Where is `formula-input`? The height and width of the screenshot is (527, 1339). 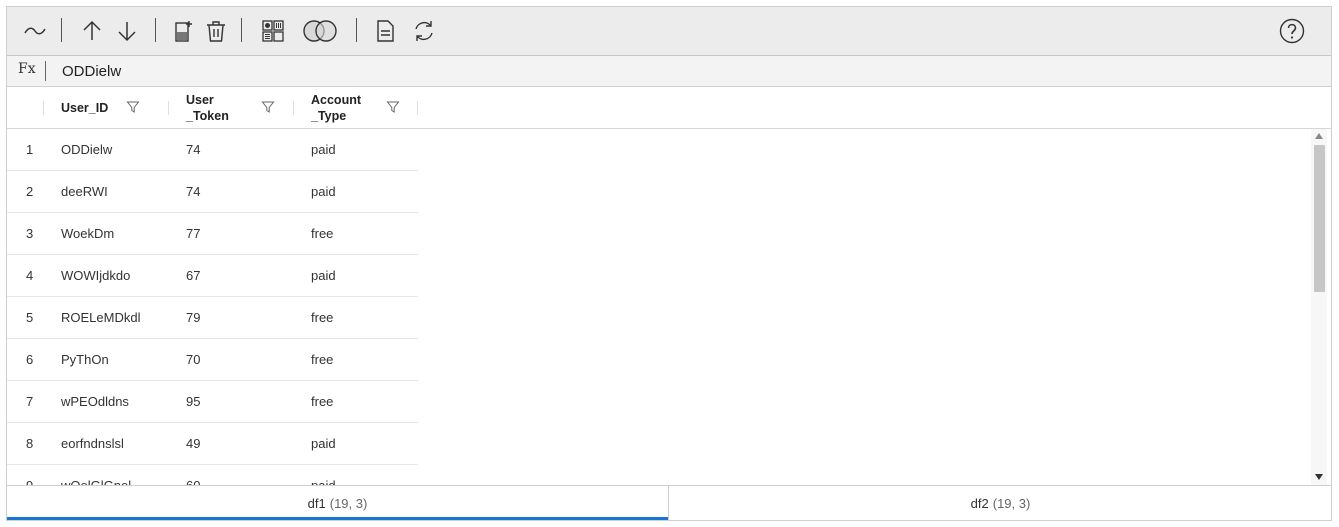
formula-input is located at coordinates (362, 71).